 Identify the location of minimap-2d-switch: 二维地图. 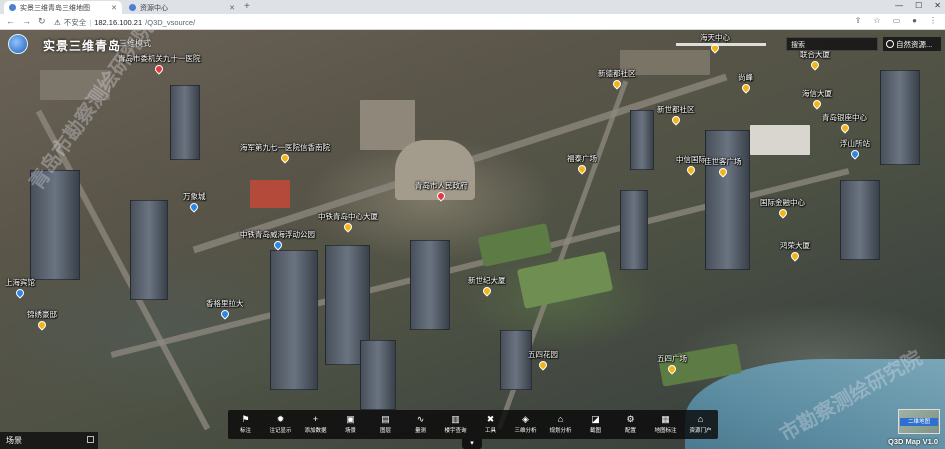
(919, 421).